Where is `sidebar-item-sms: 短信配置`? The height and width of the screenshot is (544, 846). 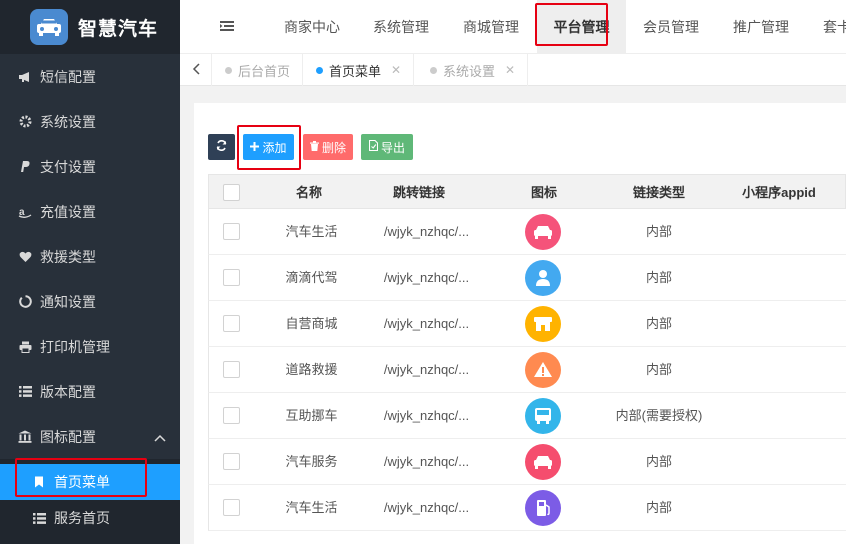 sidebar-item-sms: 短信配置 is located at coordinates (90, 76).